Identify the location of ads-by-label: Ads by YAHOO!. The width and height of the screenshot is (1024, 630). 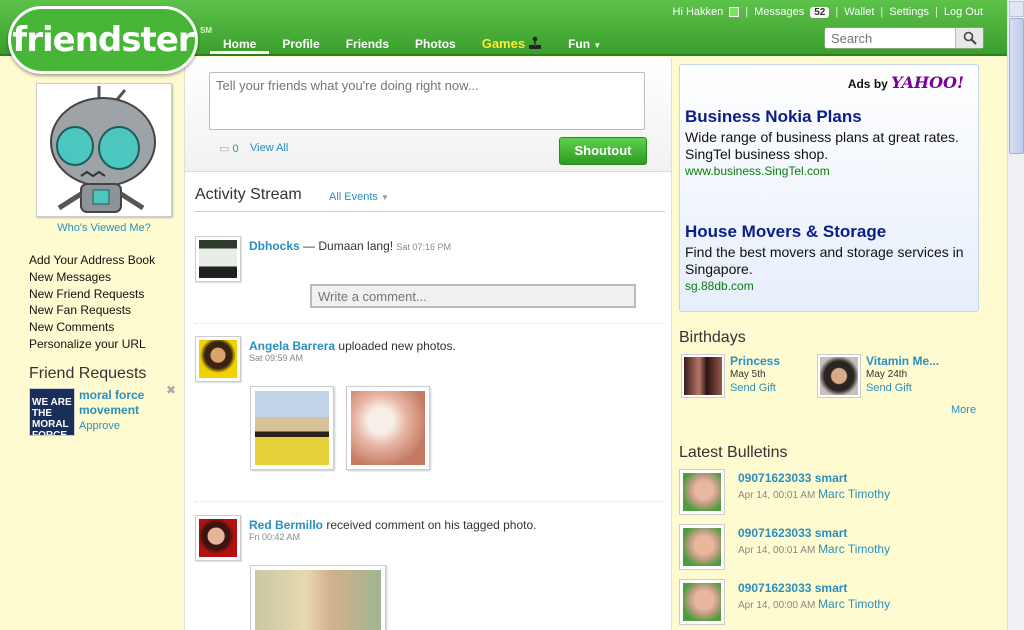
(906, 82).